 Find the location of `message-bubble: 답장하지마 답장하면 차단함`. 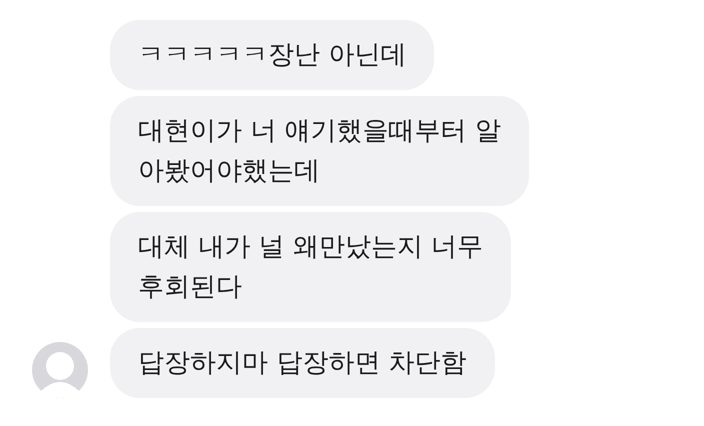

message-bubble: 답장하지마 답장하면 차단함 is located at coordinates (302, 363).